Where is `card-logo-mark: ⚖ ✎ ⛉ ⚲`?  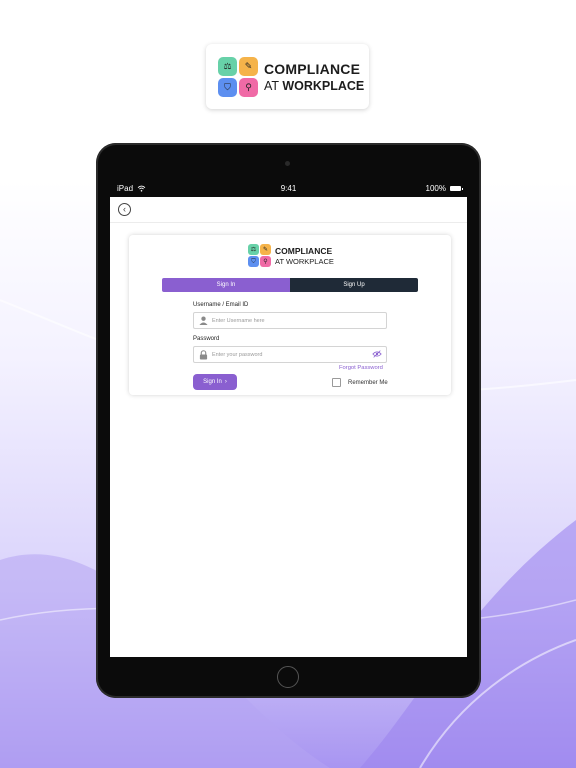 card-logo-mark: ⚖ ✎ ⛉ ⚲ is located at coordinates (259, 255).